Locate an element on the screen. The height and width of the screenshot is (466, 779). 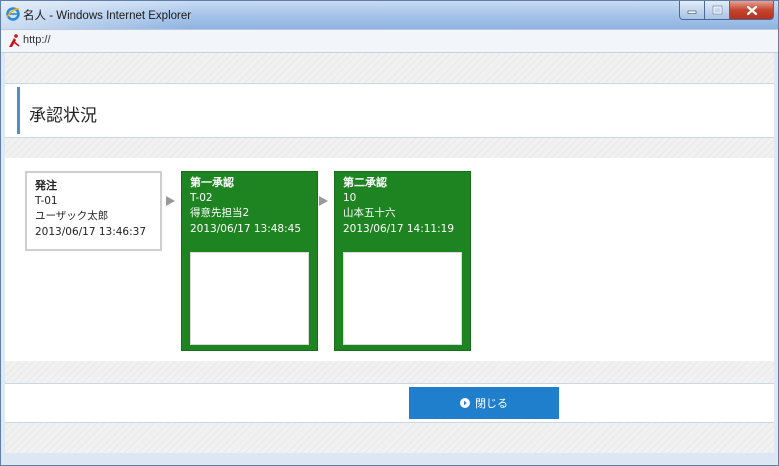
maximize-icon is located at coordinates (717, 10).